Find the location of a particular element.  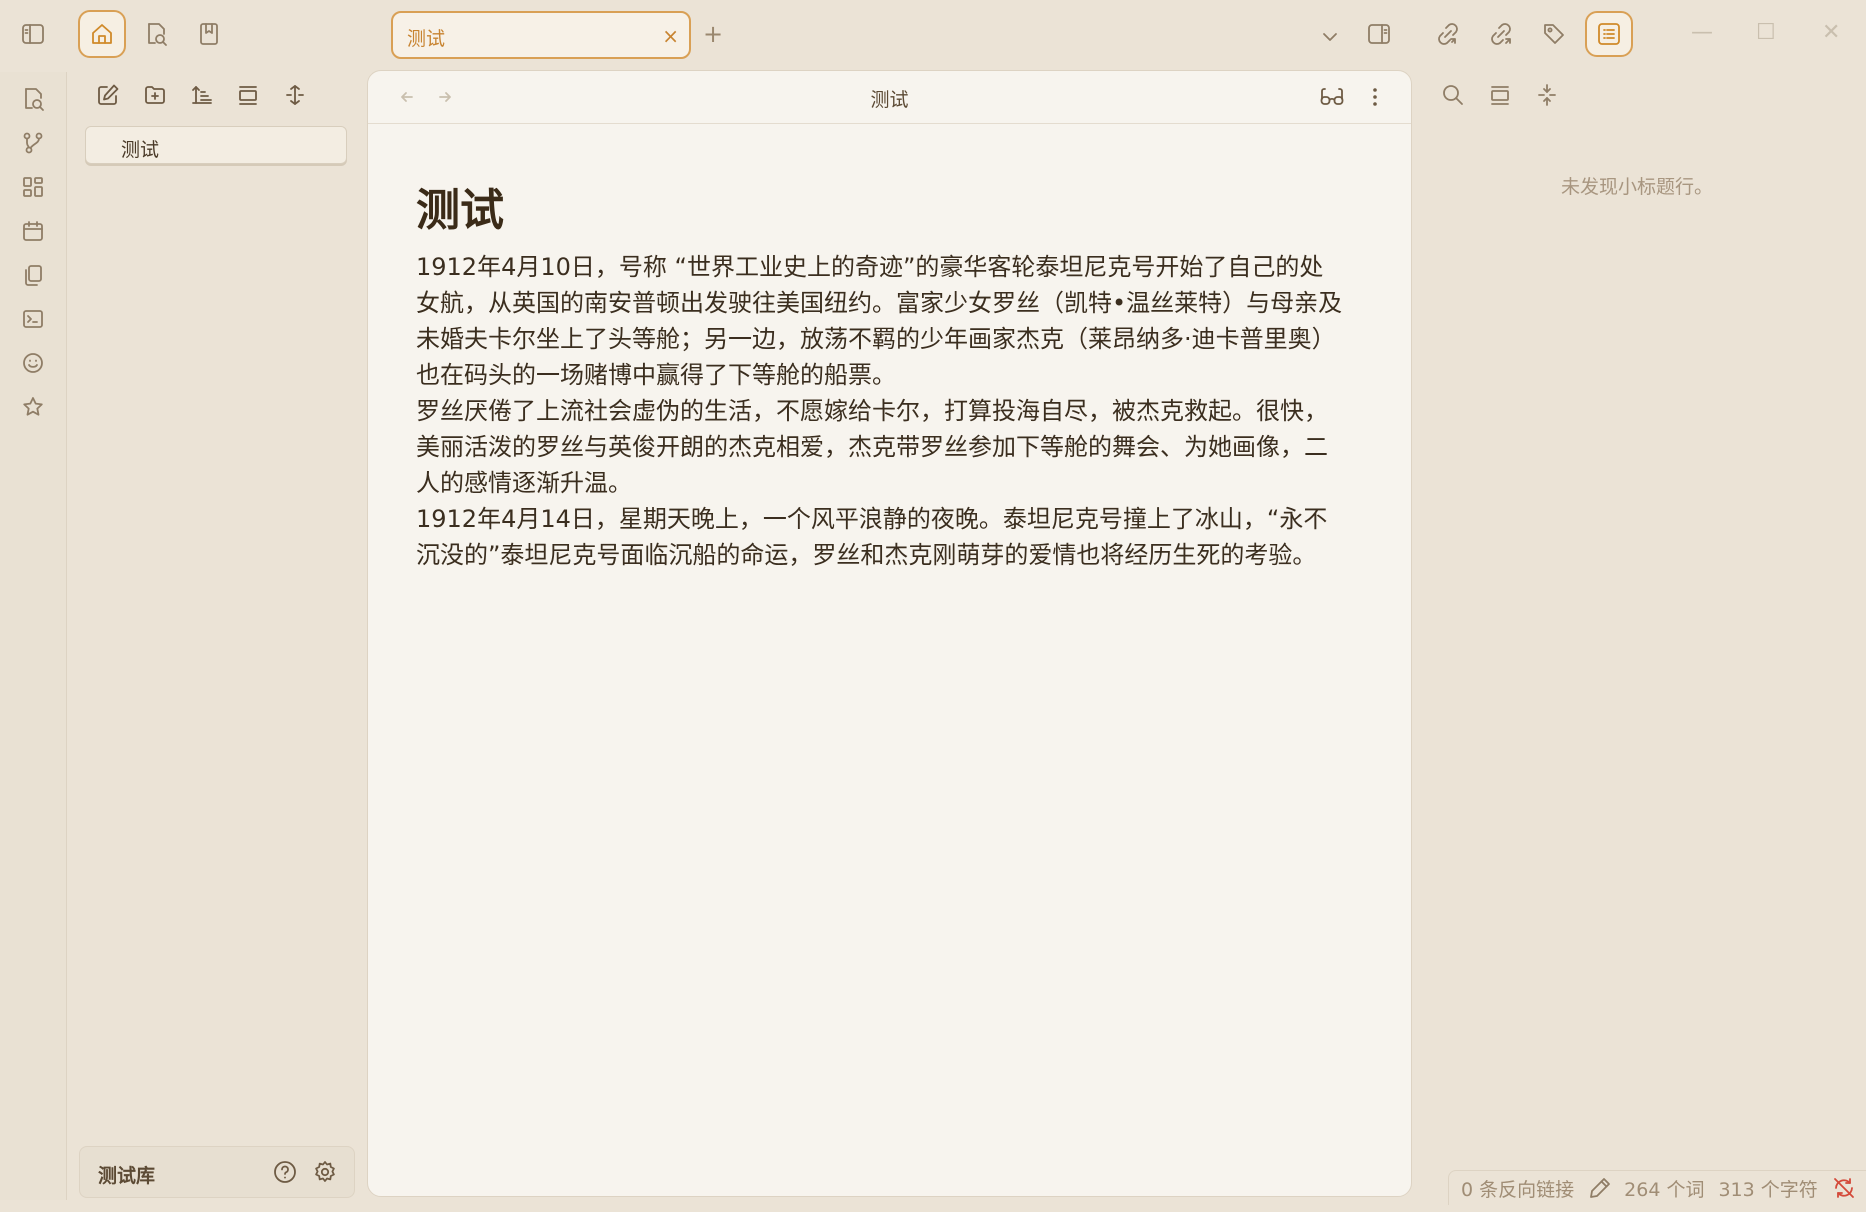

word-count: 264 个词 is located at coordinates (1664, 1189).